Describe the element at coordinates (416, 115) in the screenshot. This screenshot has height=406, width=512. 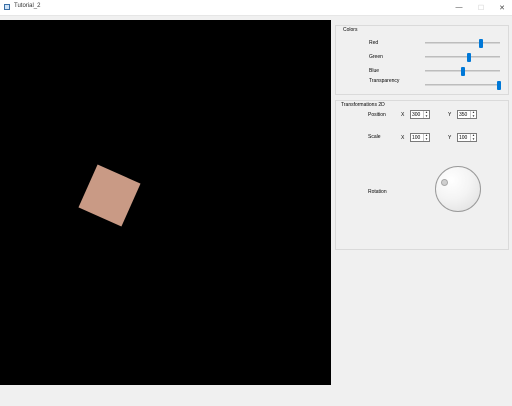
I see `position-x-value: 300` at that location.